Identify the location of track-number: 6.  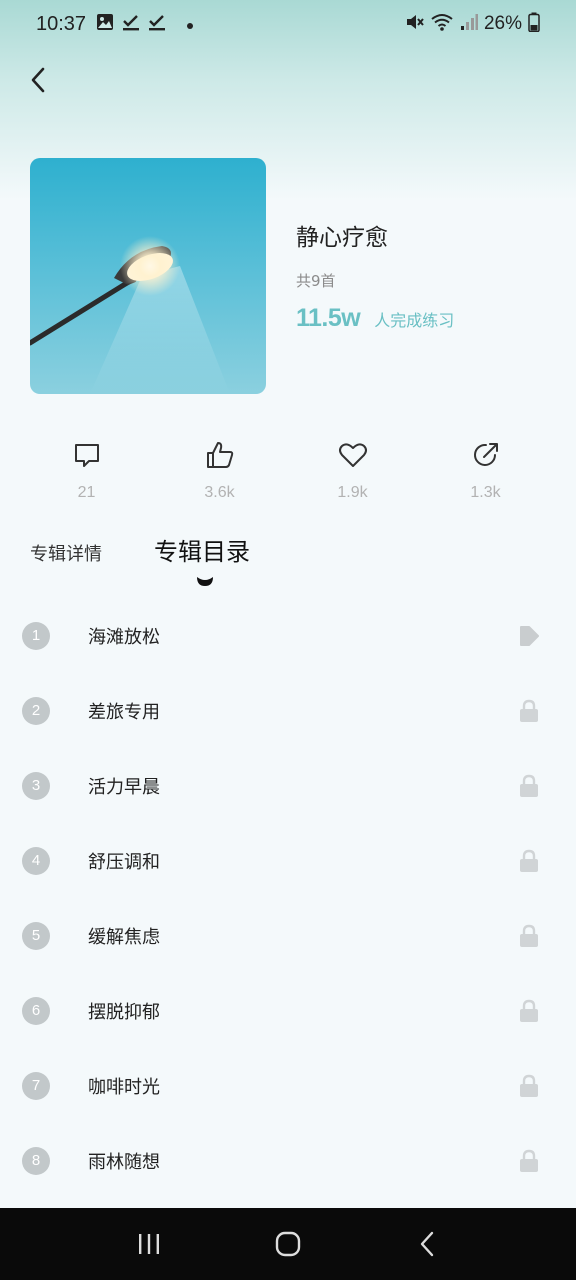
(36, 1010).